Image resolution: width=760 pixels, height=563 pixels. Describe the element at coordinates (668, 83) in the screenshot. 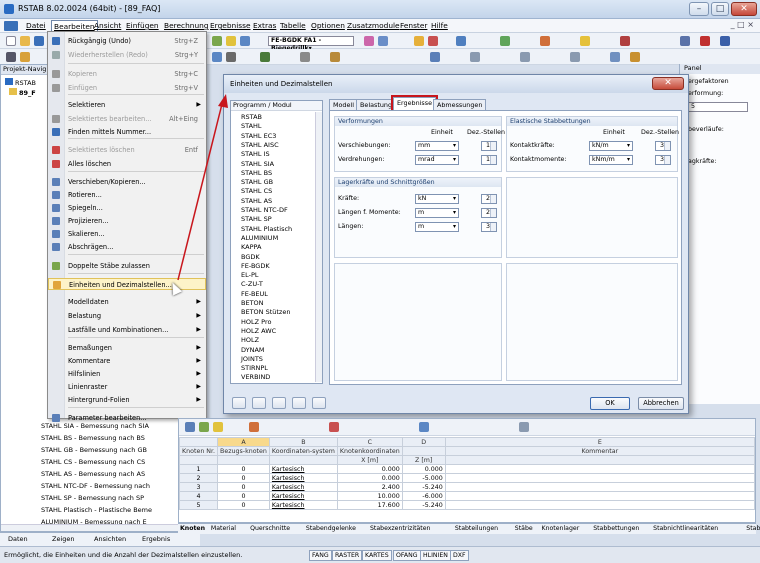

I see `dialog-close-button: ✕` at that location.